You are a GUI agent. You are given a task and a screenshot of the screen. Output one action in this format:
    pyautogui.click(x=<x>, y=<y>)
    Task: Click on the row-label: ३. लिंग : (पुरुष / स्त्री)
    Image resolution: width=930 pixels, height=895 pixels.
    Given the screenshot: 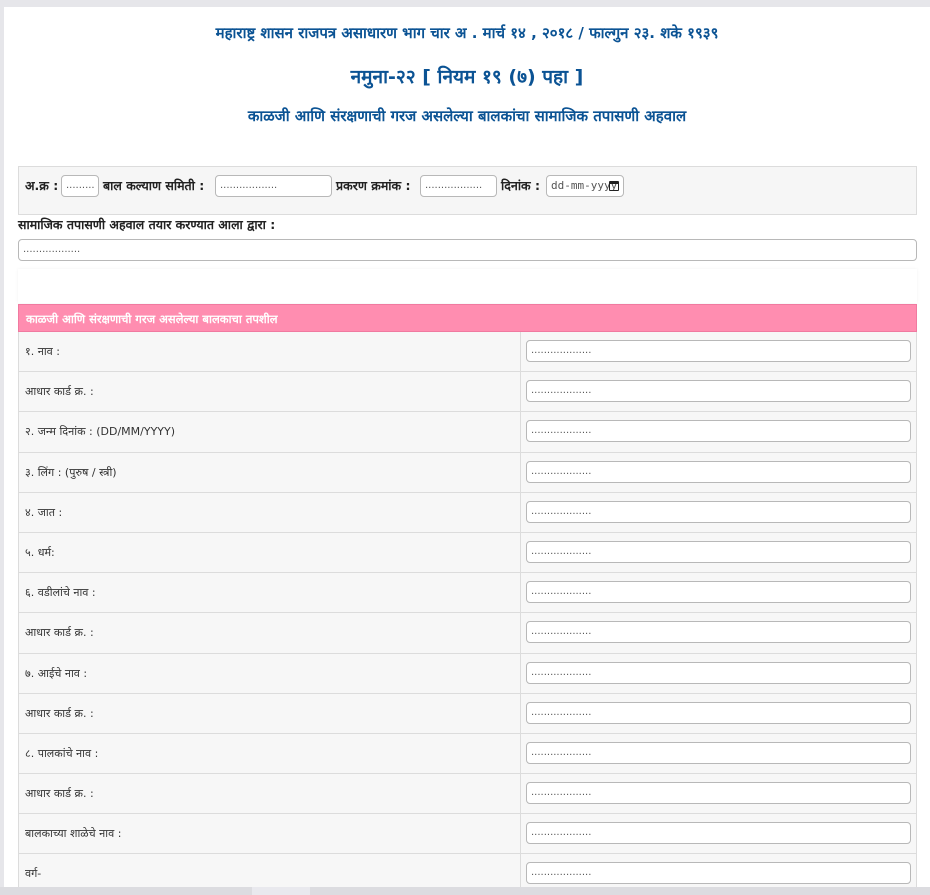 What is the action you would take?
    pyautogui.click(x=270, y=472)
    